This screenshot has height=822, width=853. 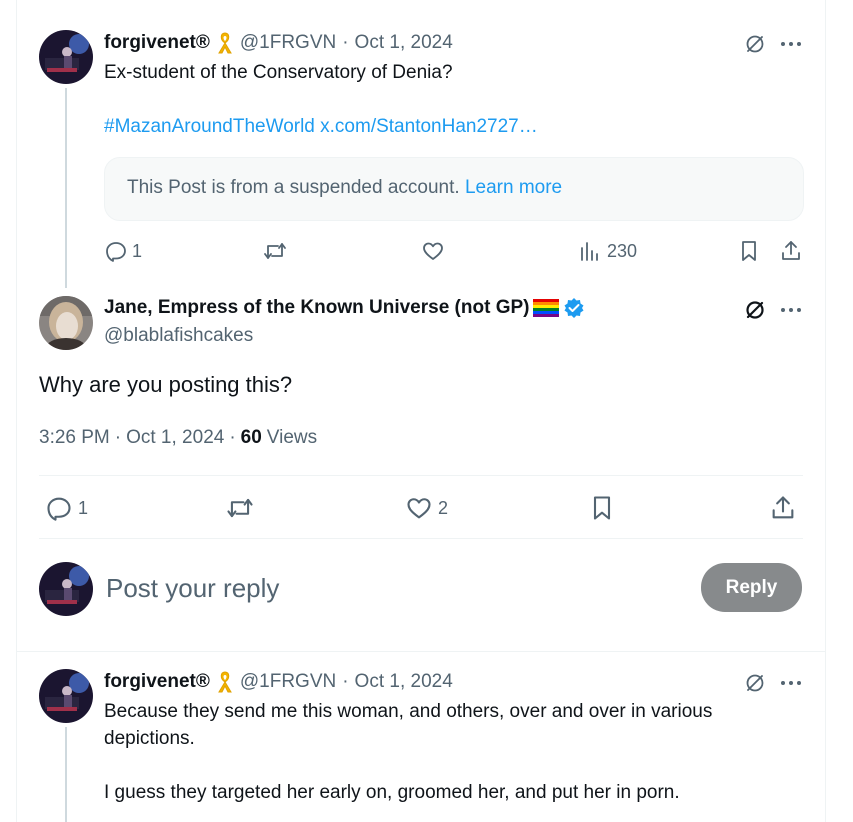 I want to click on views-button: 230, so click(x=608, y=251).